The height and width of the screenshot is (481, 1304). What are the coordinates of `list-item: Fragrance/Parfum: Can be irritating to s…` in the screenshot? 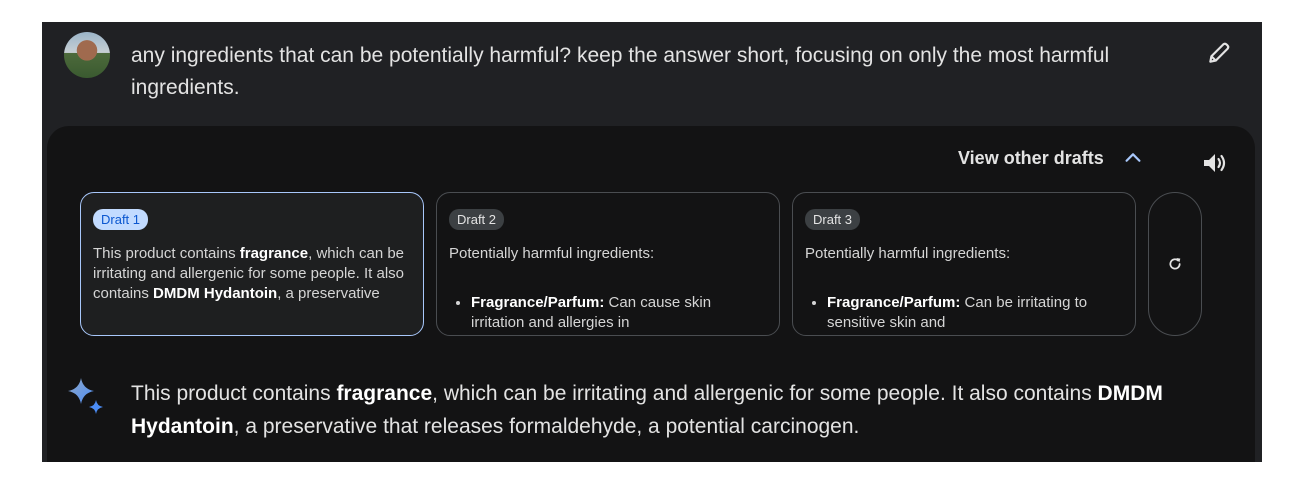 It's located at (975, 313).